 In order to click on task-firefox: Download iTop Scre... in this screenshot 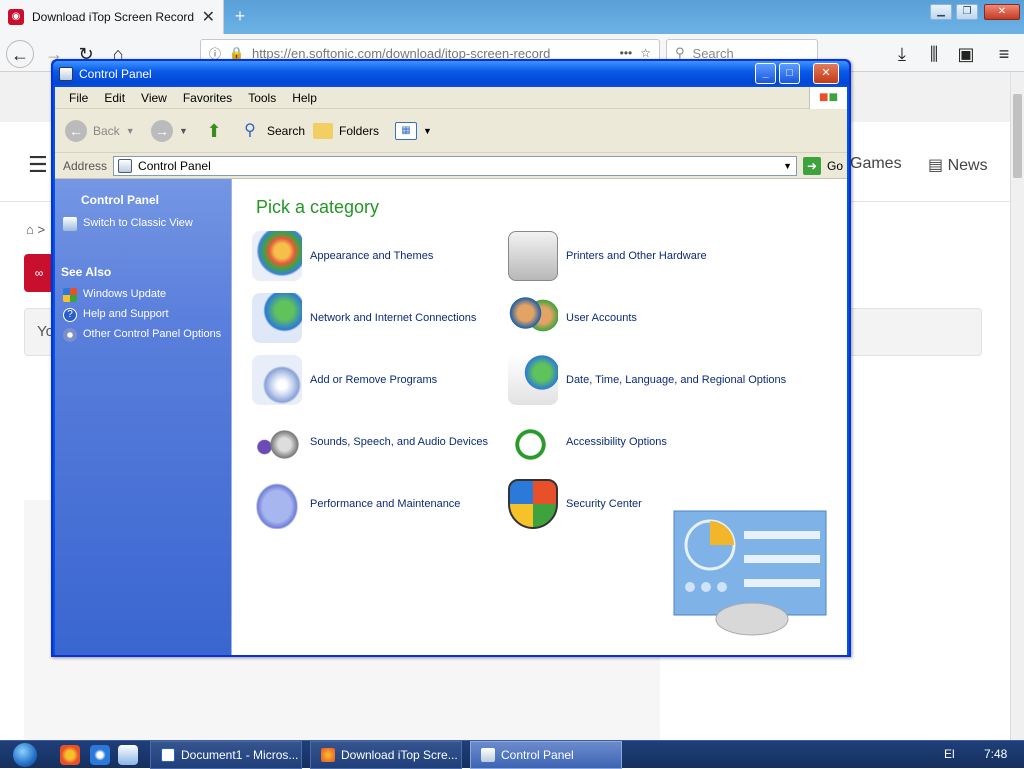, I will do `click(386, 755)`.